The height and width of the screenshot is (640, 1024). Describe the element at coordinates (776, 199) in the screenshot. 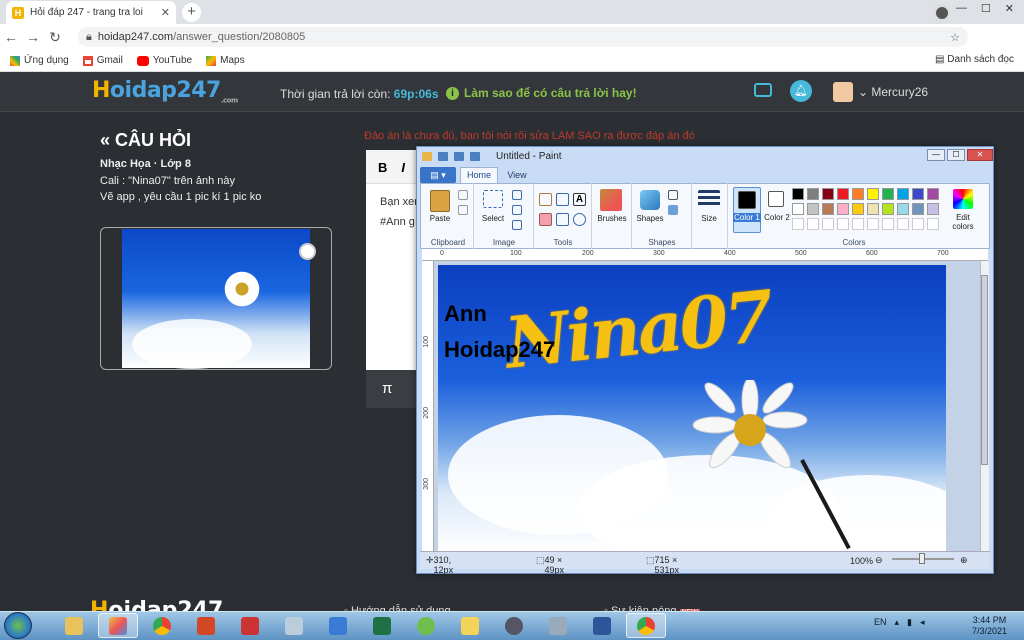

I see `color2-swatch` at that location.